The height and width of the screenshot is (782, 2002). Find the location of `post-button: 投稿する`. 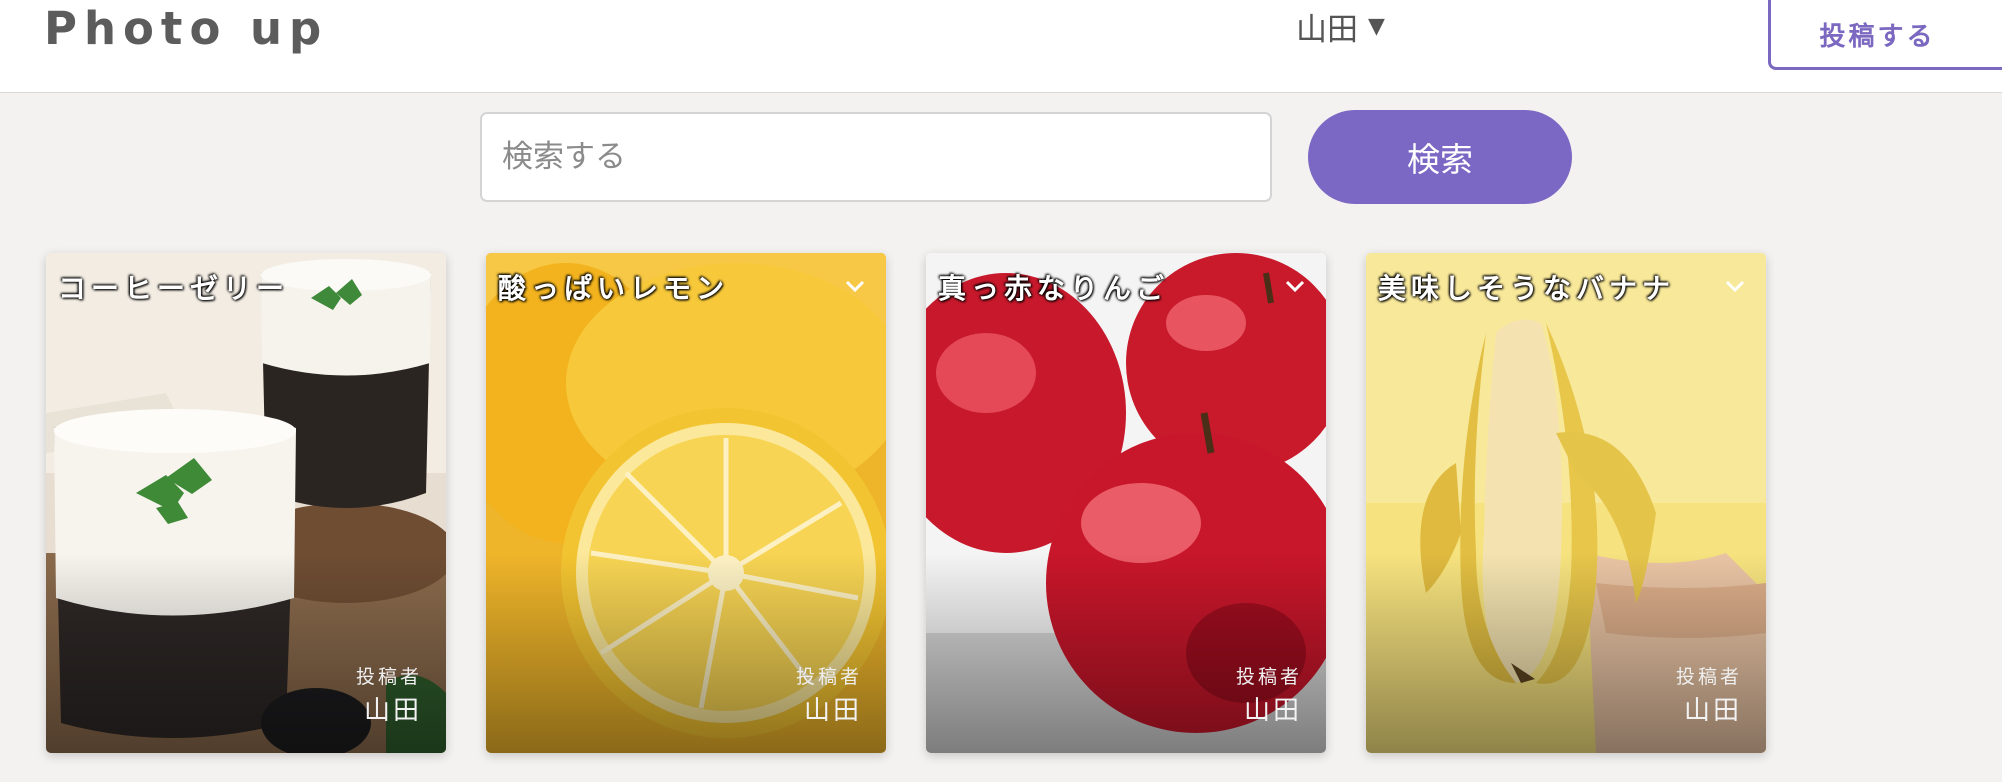

post-button: 投稿する is located at coordinates (1885, 35).